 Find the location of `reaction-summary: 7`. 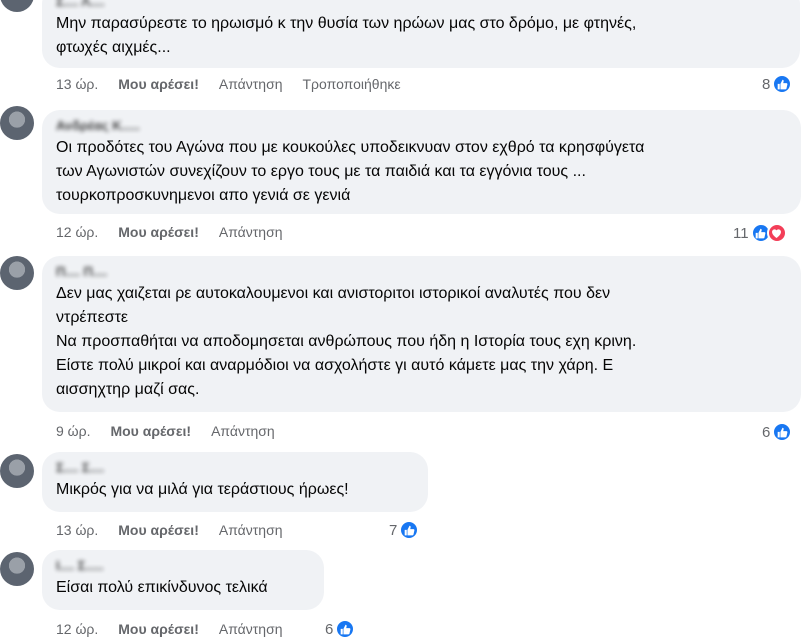

reaction-summary: 7 is located at coordinates (404, 530).